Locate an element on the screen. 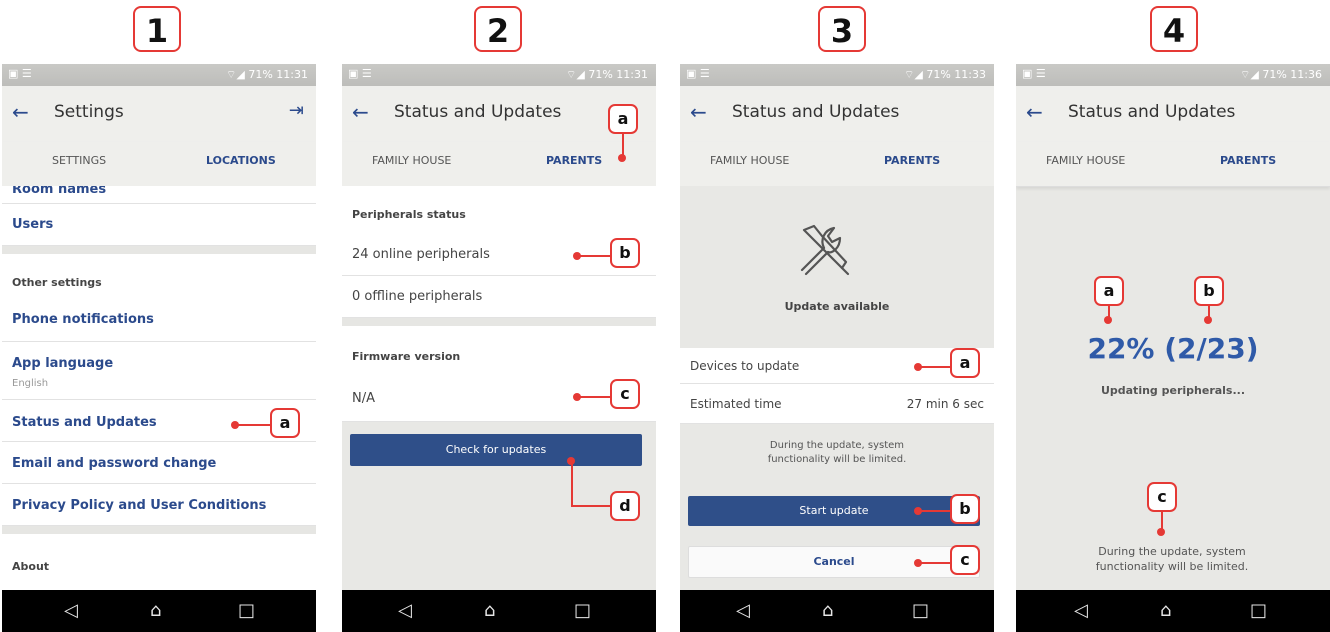  list-item-app-language: App language English is located at coordinates (159, 371).